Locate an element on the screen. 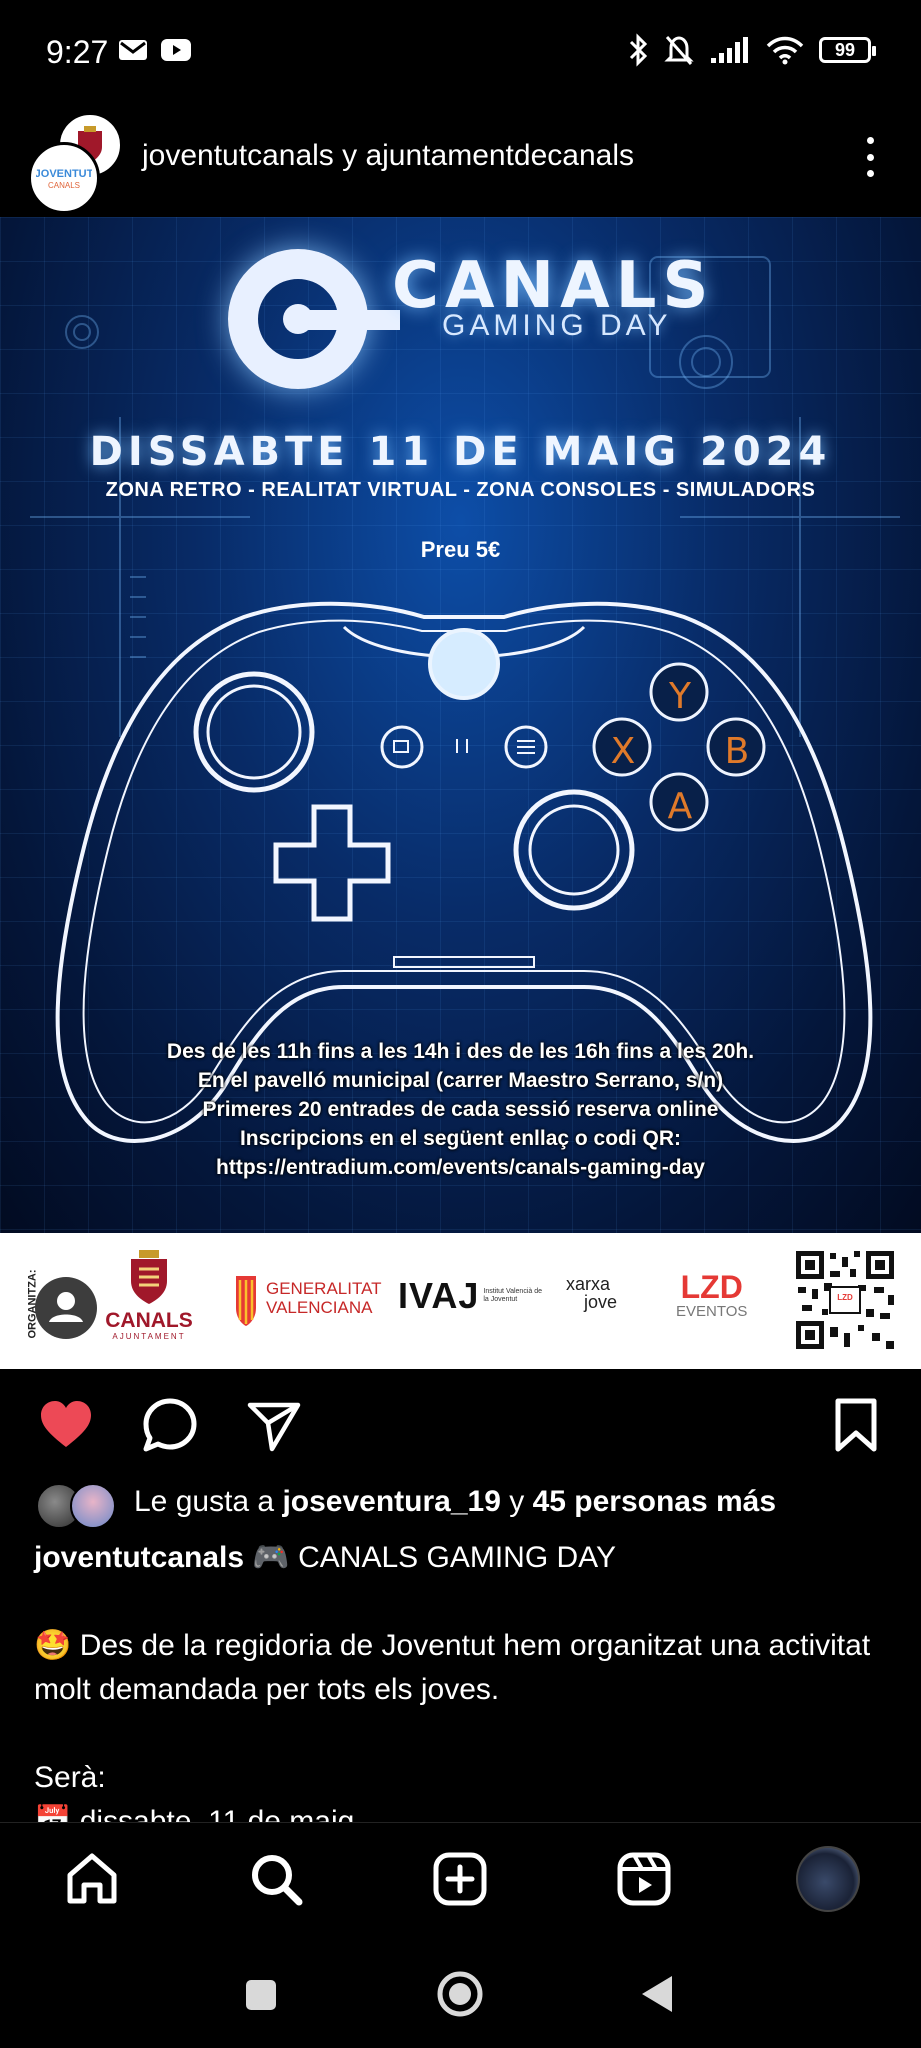  status-time: 9:27 is located at coordinates (77, 52).